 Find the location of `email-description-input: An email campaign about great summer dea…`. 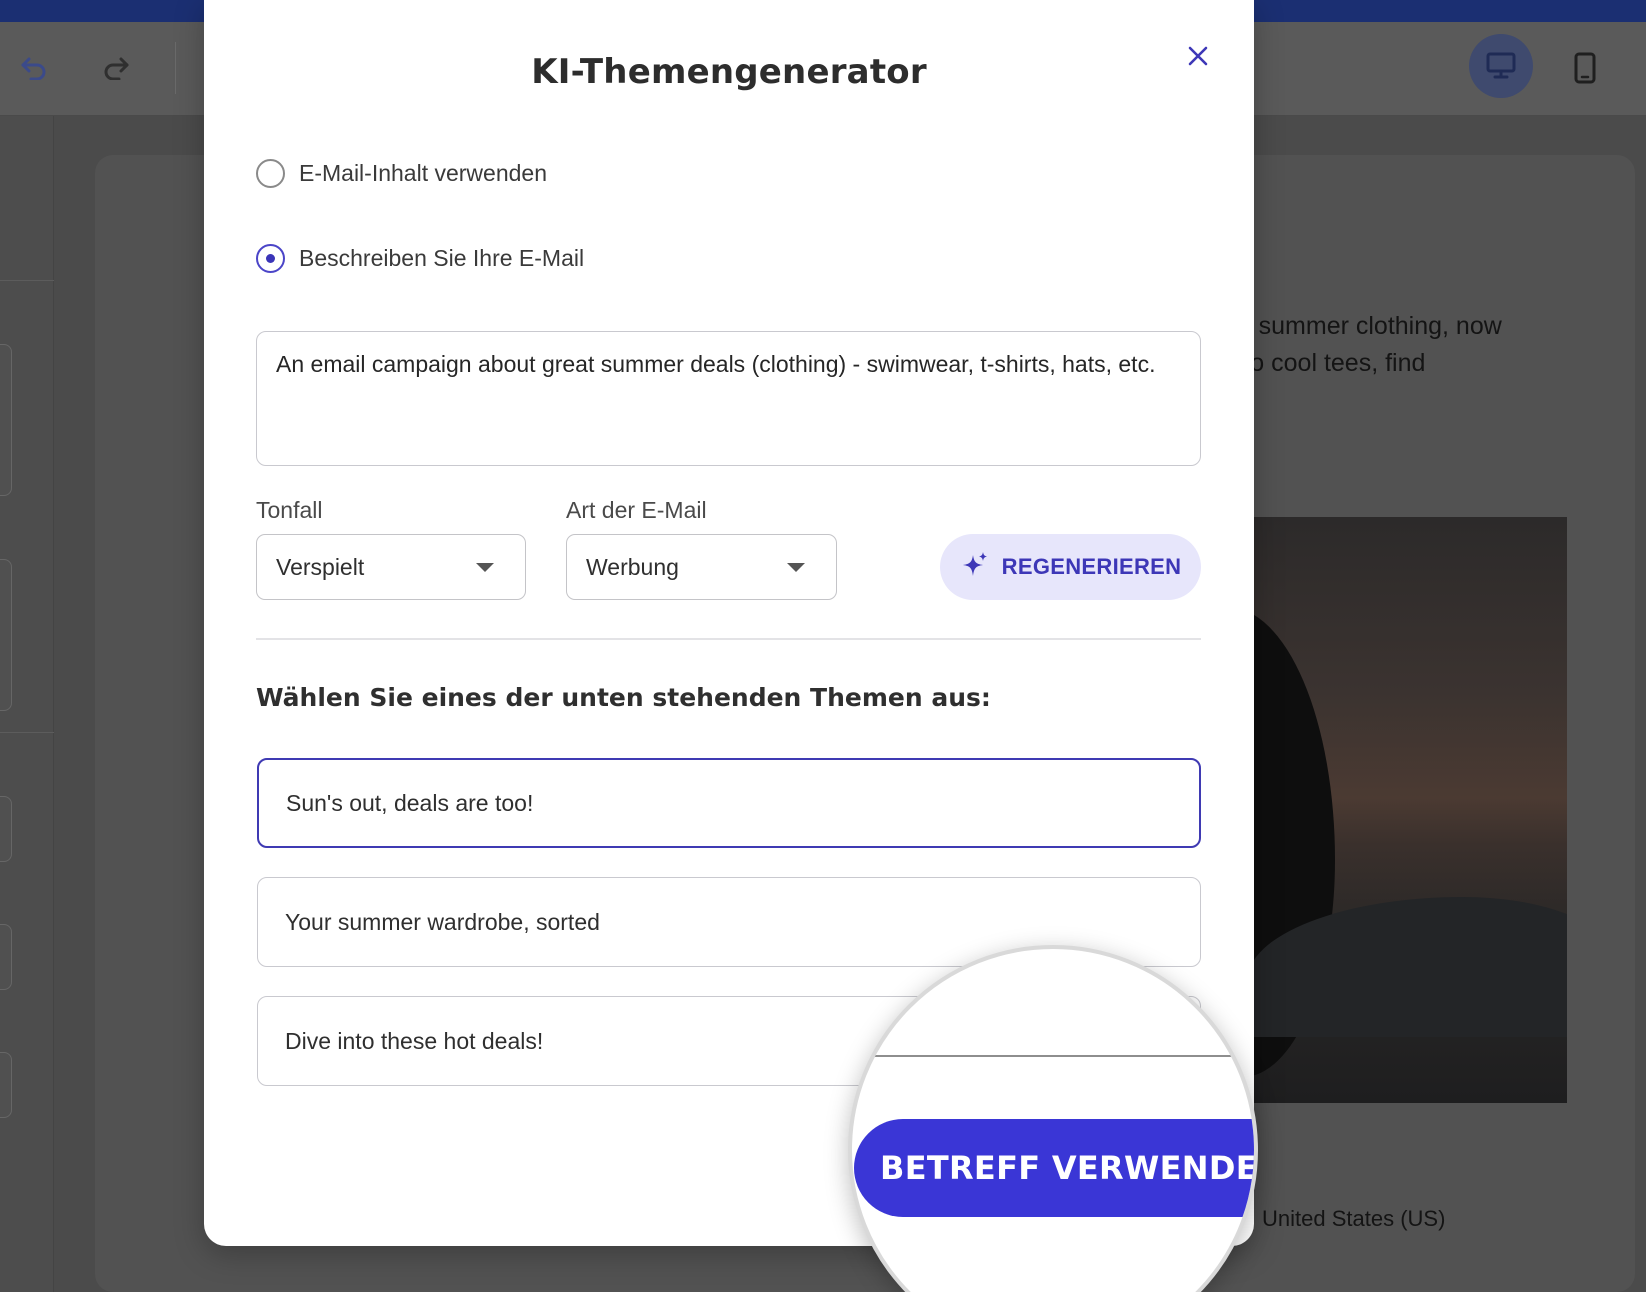

email-description-input: An email campaign about great summer dea… is located at coordinates (728, 398).